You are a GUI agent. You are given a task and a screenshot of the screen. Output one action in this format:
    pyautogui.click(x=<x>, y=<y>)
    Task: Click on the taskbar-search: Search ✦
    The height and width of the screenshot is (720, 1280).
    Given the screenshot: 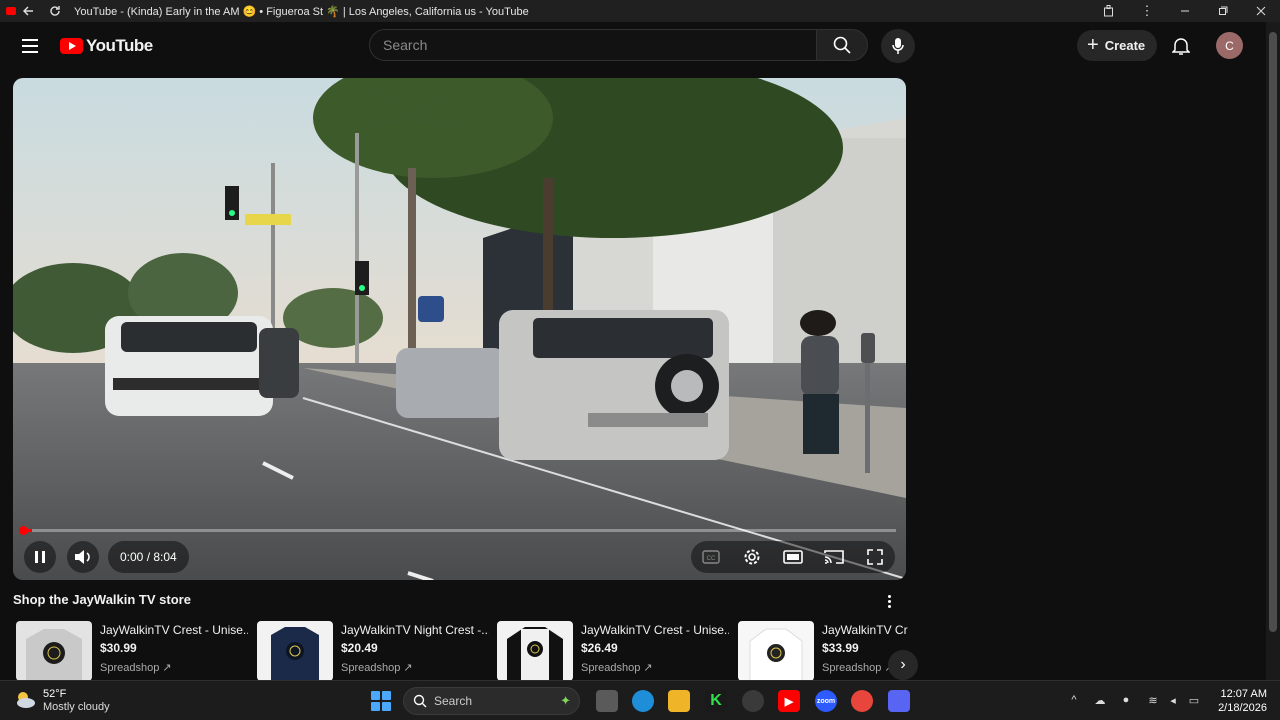 What is the action you would take?
    pyautogui.click(x=491, y=701)
    